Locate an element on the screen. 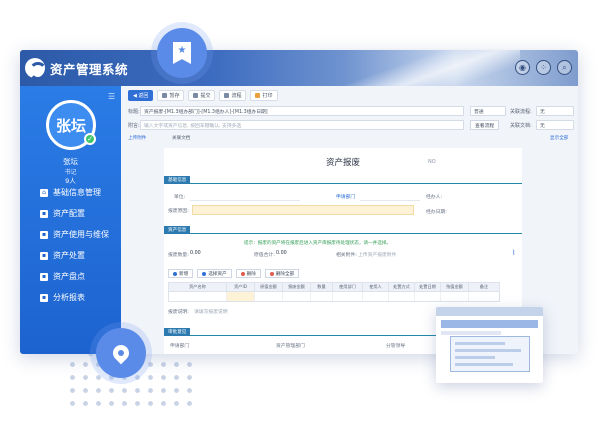 This screenshot has width=605, height=428. add-asset-button: 新增 is located at coordinates (181, 273).